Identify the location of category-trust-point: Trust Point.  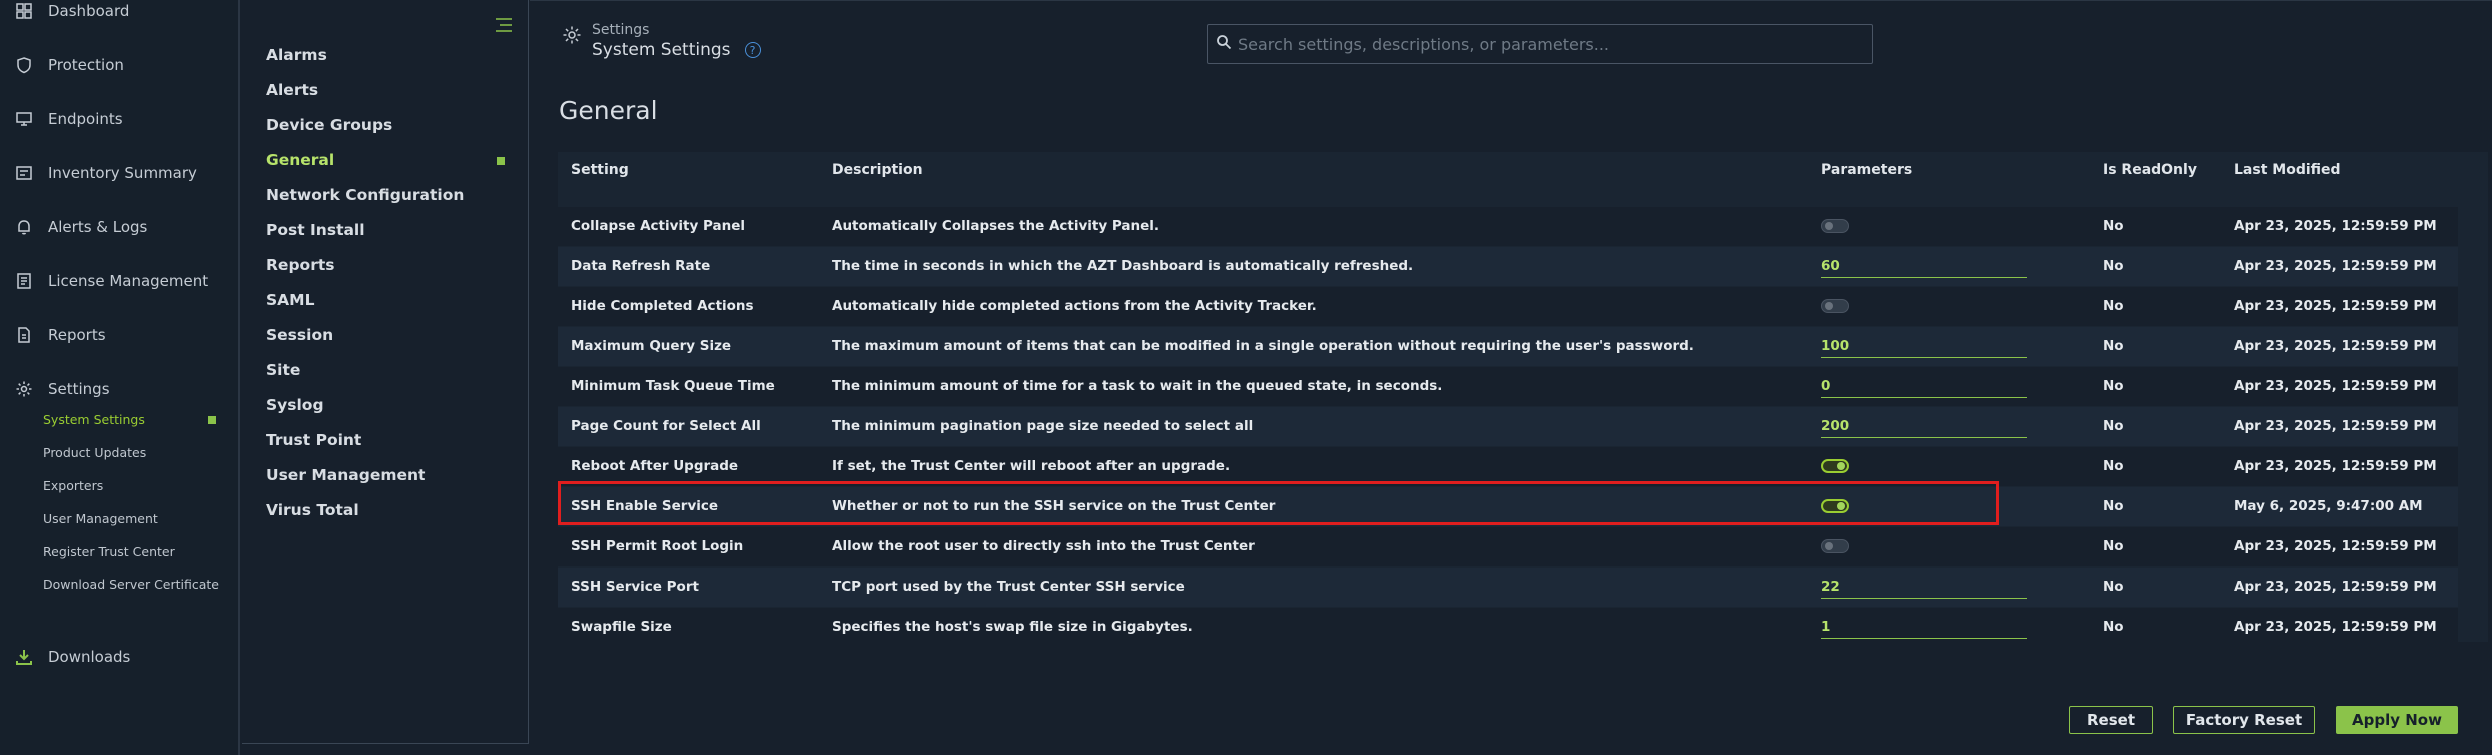
(313, 440).